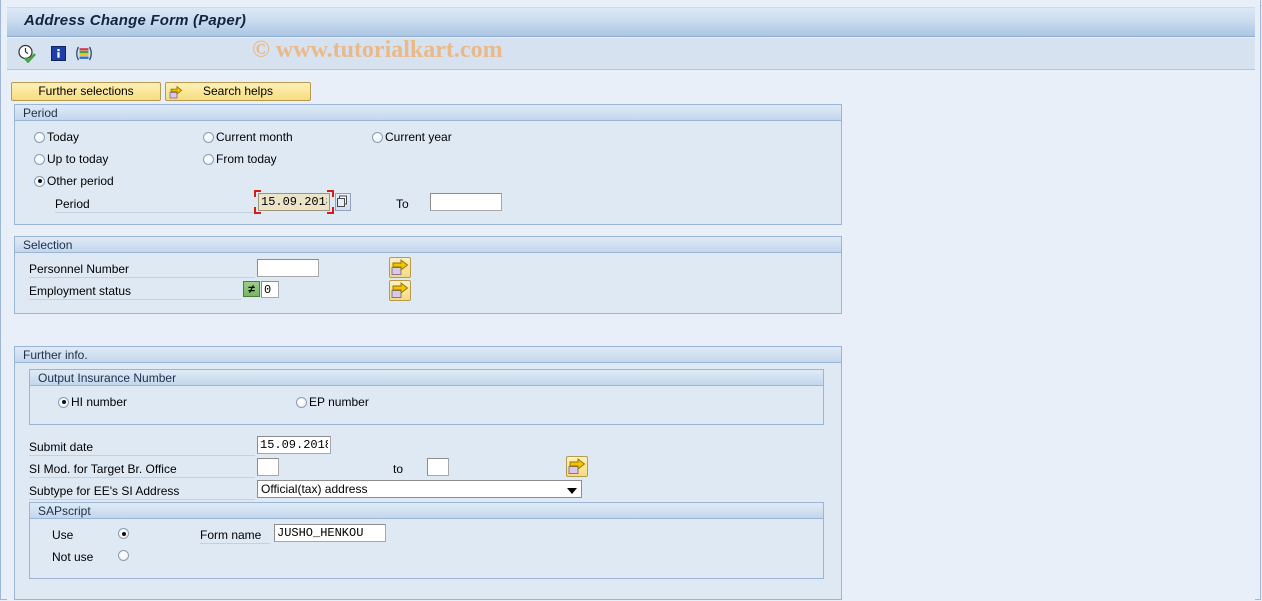  I want to click on radio-up-to-today-dot, so click(39, 159).